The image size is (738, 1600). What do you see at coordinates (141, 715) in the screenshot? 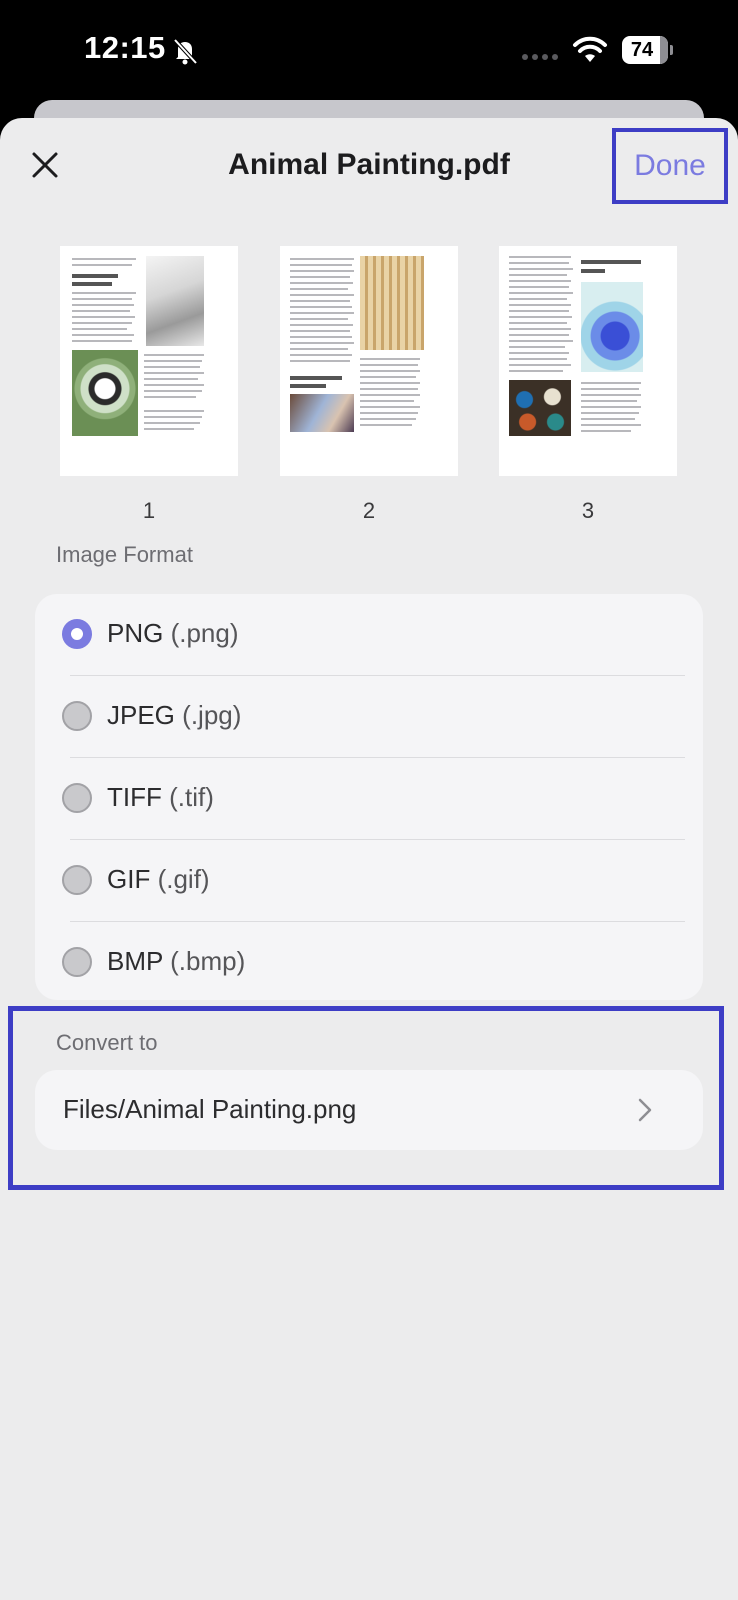
I see `format-name: JPEG` at bounding box center [141, 715].